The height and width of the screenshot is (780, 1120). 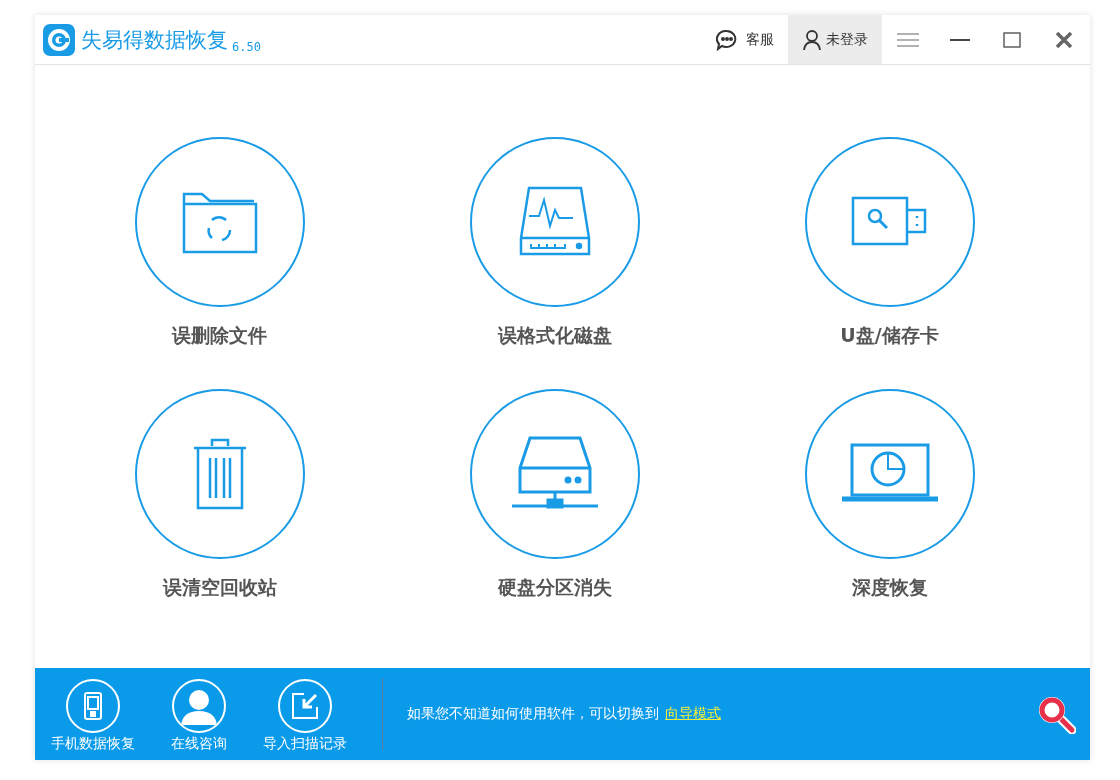 I want to click on minimize-icon, so click(x=960, y=39).